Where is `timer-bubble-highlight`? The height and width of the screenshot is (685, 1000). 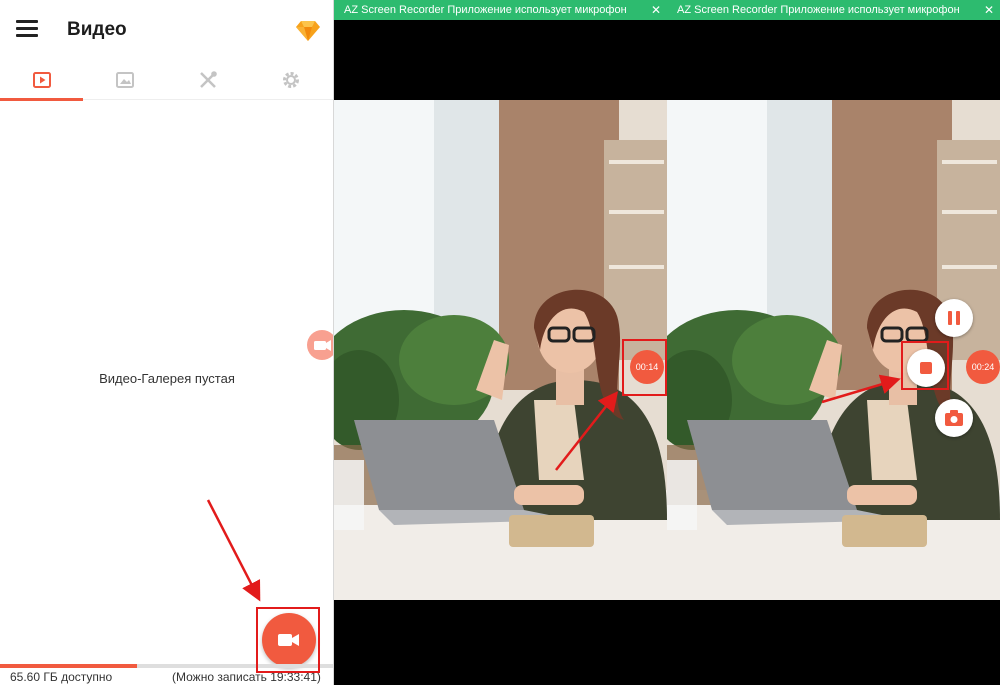
timer-bubble-highlight is located at coordinates (644, 367).